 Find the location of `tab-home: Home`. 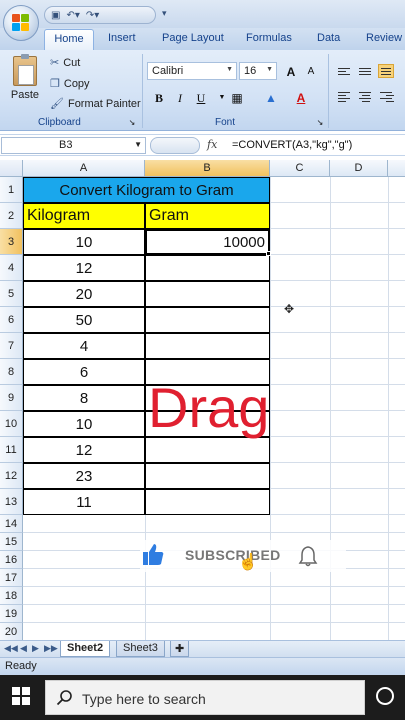

tab-home: Home is located at coordinates (69, 39).